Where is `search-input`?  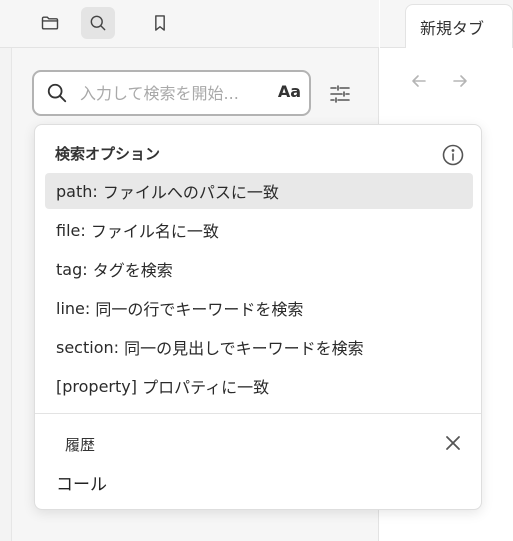 search-input is located at coordinates (171, 93).